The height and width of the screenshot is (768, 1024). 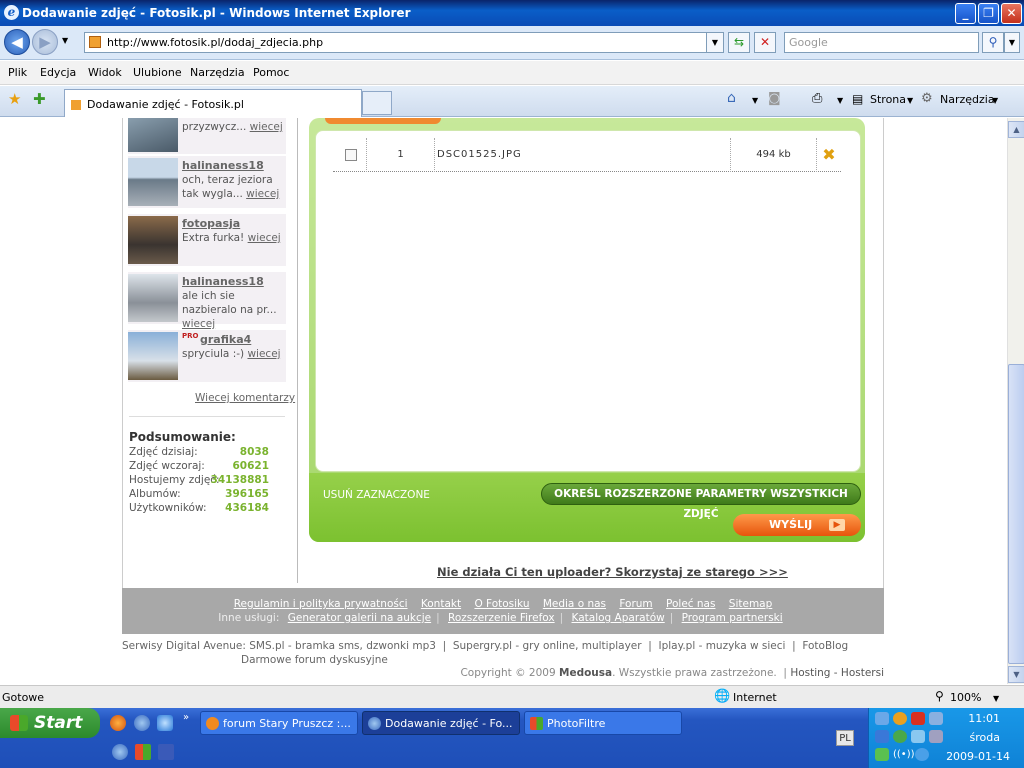 I want to click on footer-link: Forum, so click(x=635, y=604).